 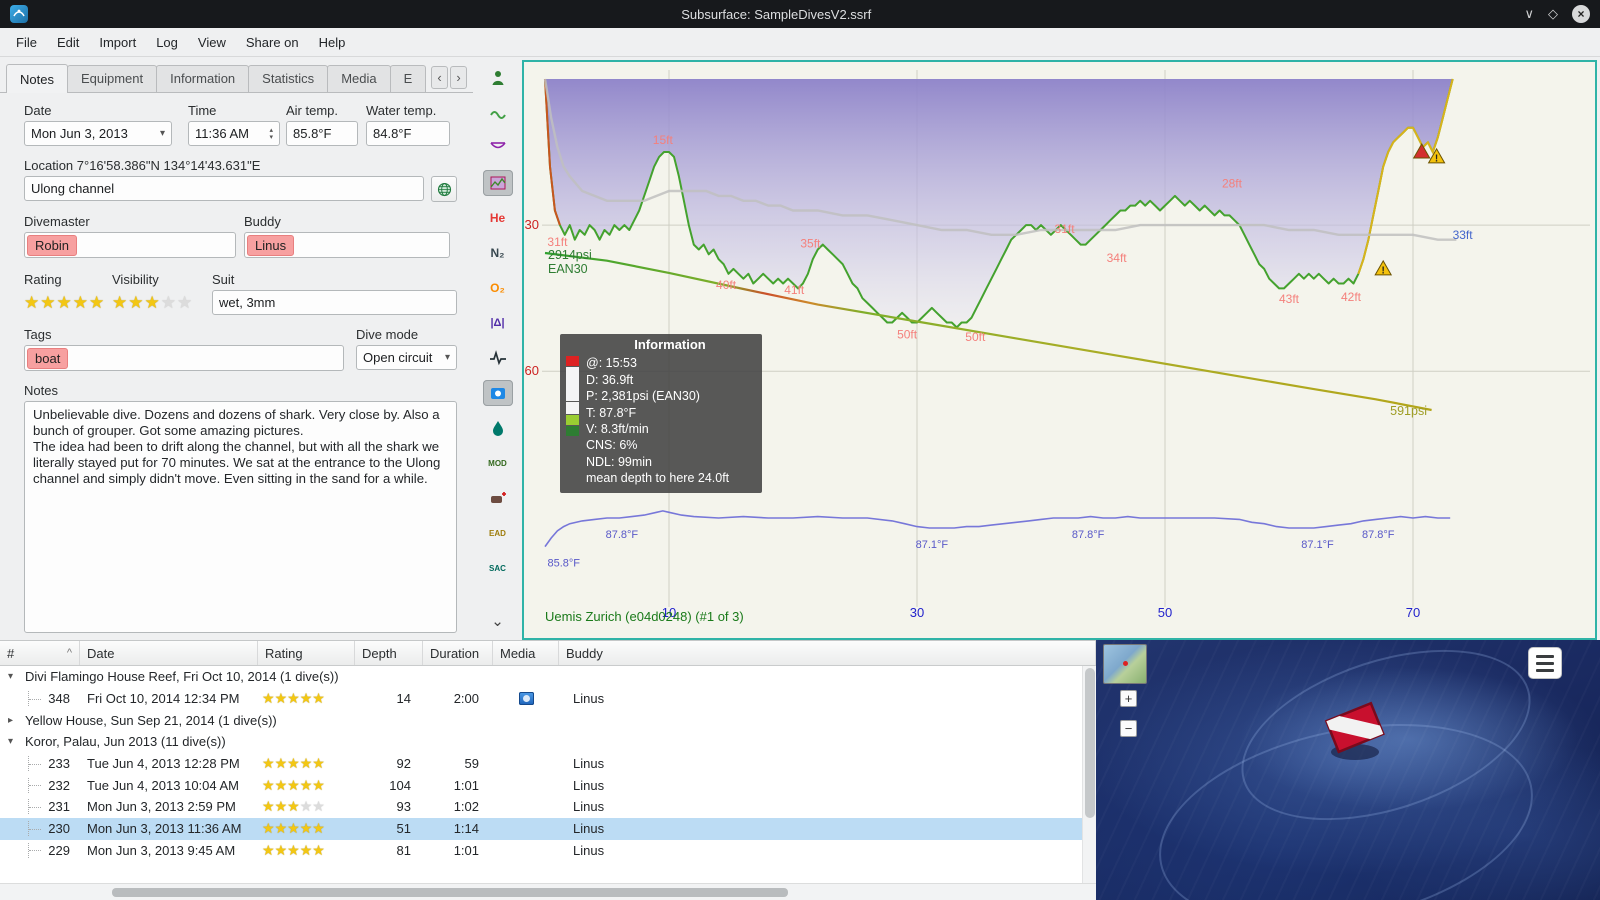 I want to click on calculated-ceiling-icon, so click(x=498, y=148).